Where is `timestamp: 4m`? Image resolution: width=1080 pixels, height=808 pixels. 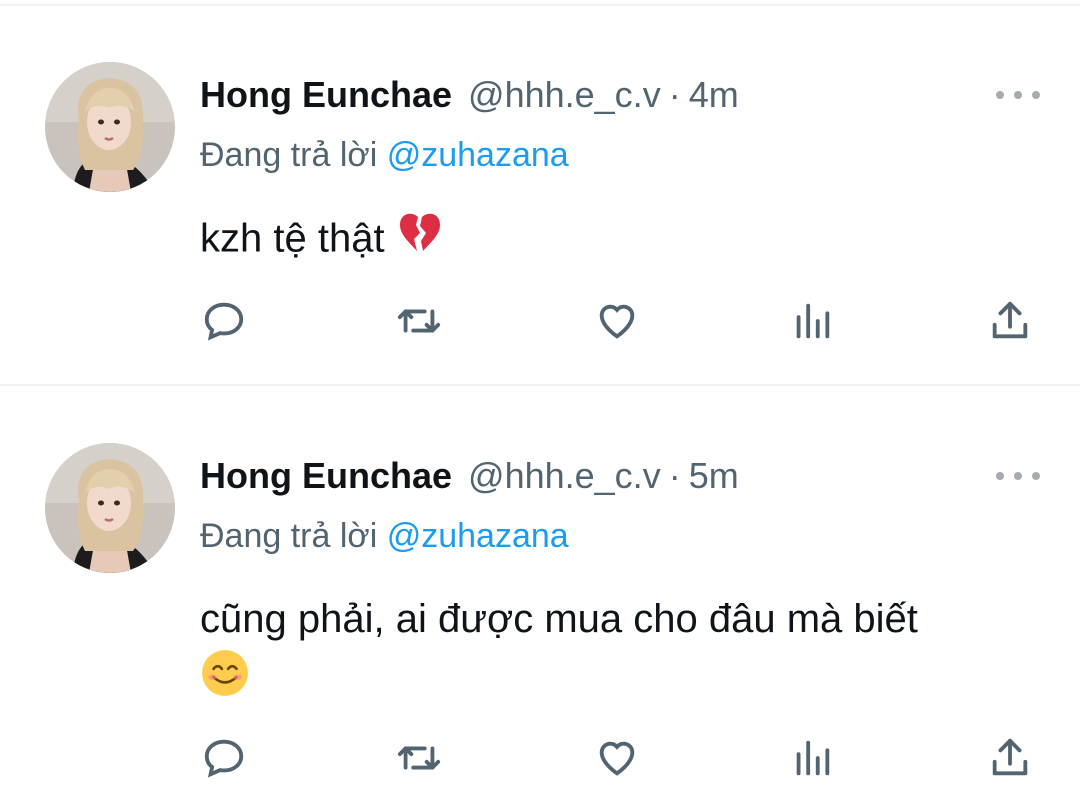 timestamp: 4m is located at coordinates (714, 95).